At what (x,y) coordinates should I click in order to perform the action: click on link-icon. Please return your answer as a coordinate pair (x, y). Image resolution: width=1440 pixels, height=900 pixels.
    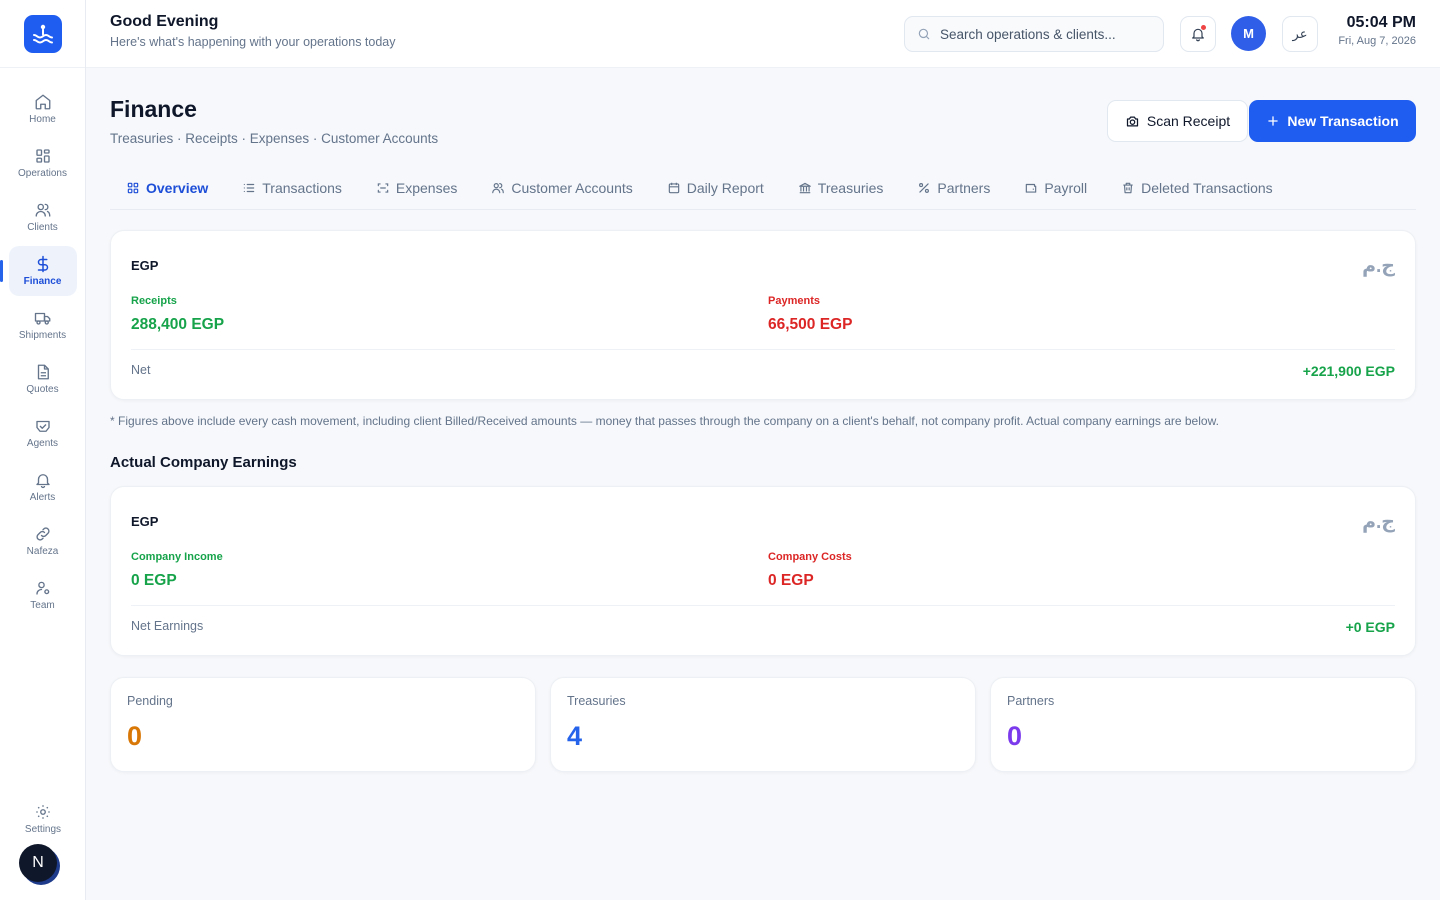
    Looking at the image, I should click on (42, 534).